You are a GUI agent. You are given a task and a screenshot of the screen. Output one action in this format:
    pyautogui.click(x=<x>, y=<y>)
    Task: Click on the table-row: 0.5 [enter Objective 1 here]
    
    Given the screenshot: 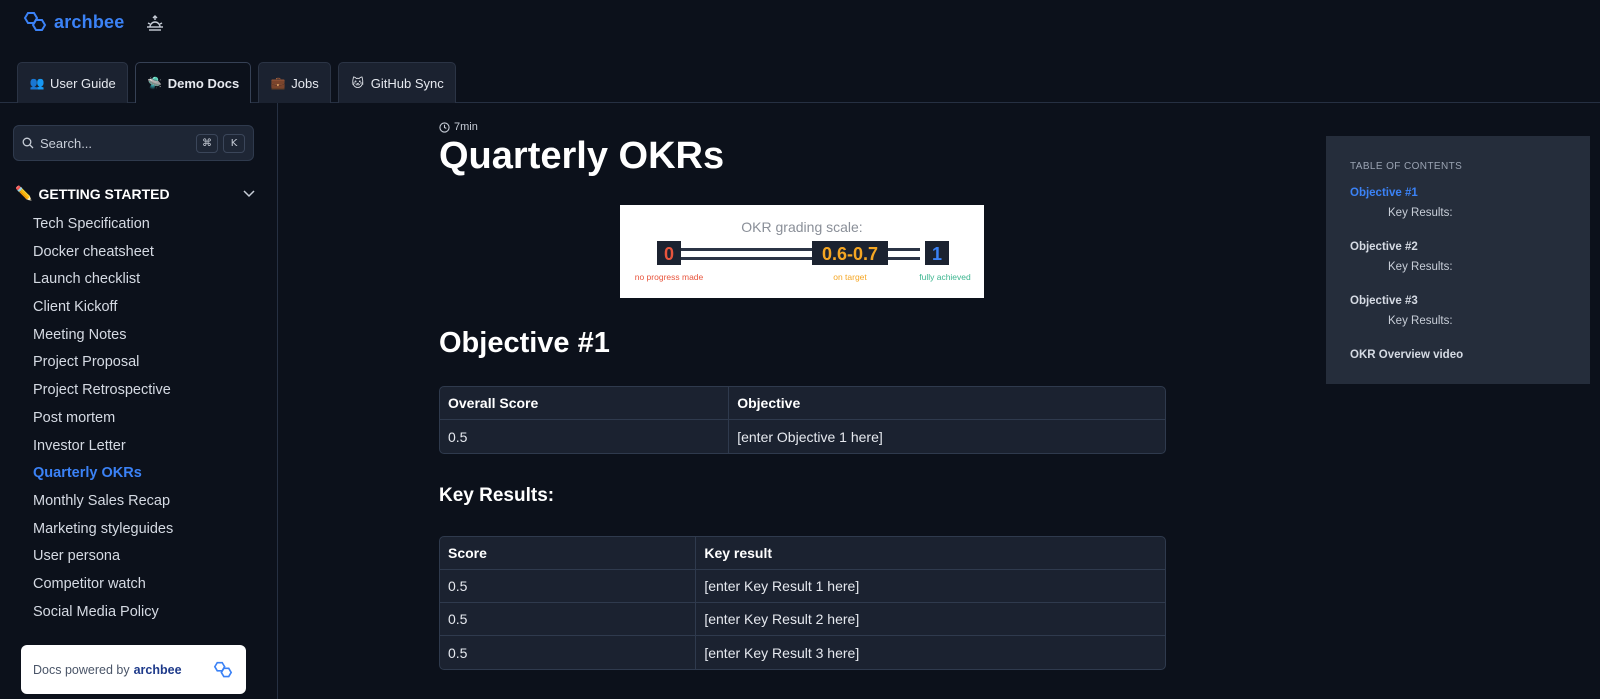 What is the action you would take?
    pyautogui.click(x=802, y=436)
    